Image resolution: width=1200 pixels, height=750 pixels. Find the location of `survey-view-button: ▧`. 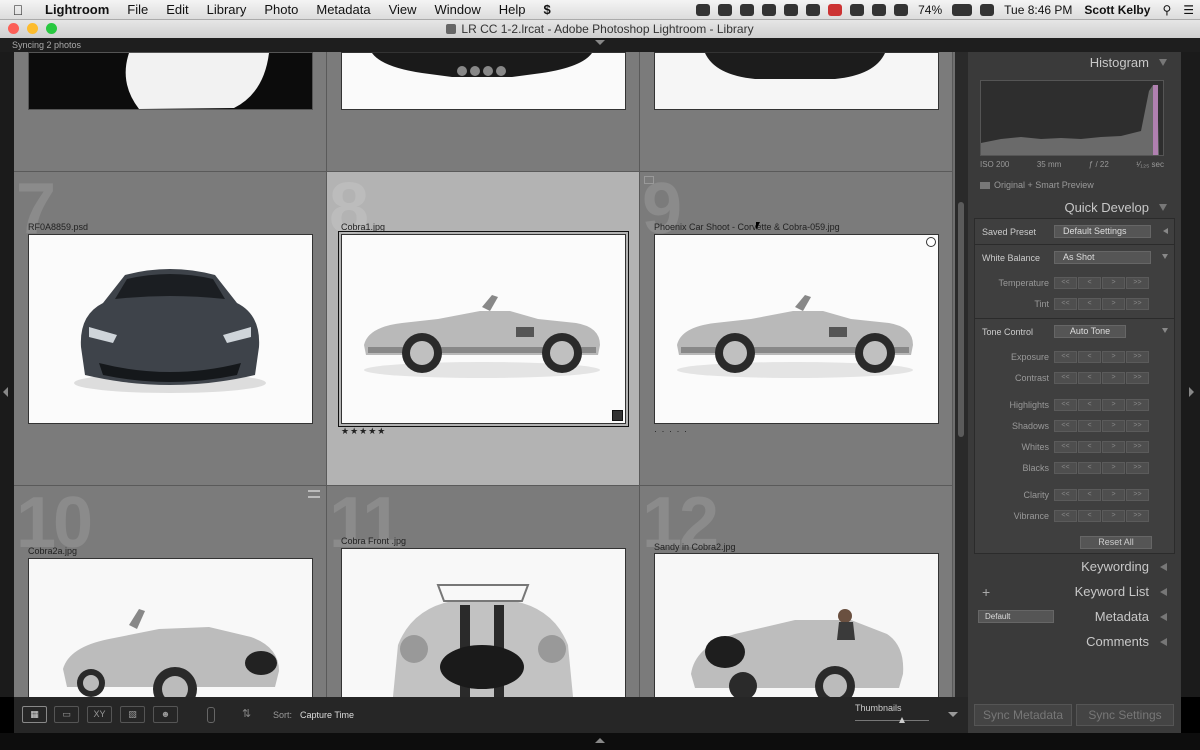

survey-view-button: ▧ is located at coordinates (132, 714).